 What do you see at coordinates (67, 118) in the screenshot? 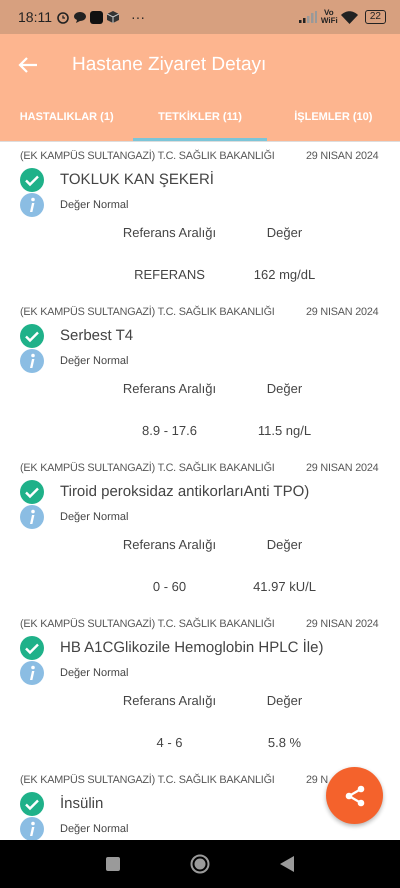
I see `tab: HASTALIKLAR (1)` at bounding box center [67, 118].